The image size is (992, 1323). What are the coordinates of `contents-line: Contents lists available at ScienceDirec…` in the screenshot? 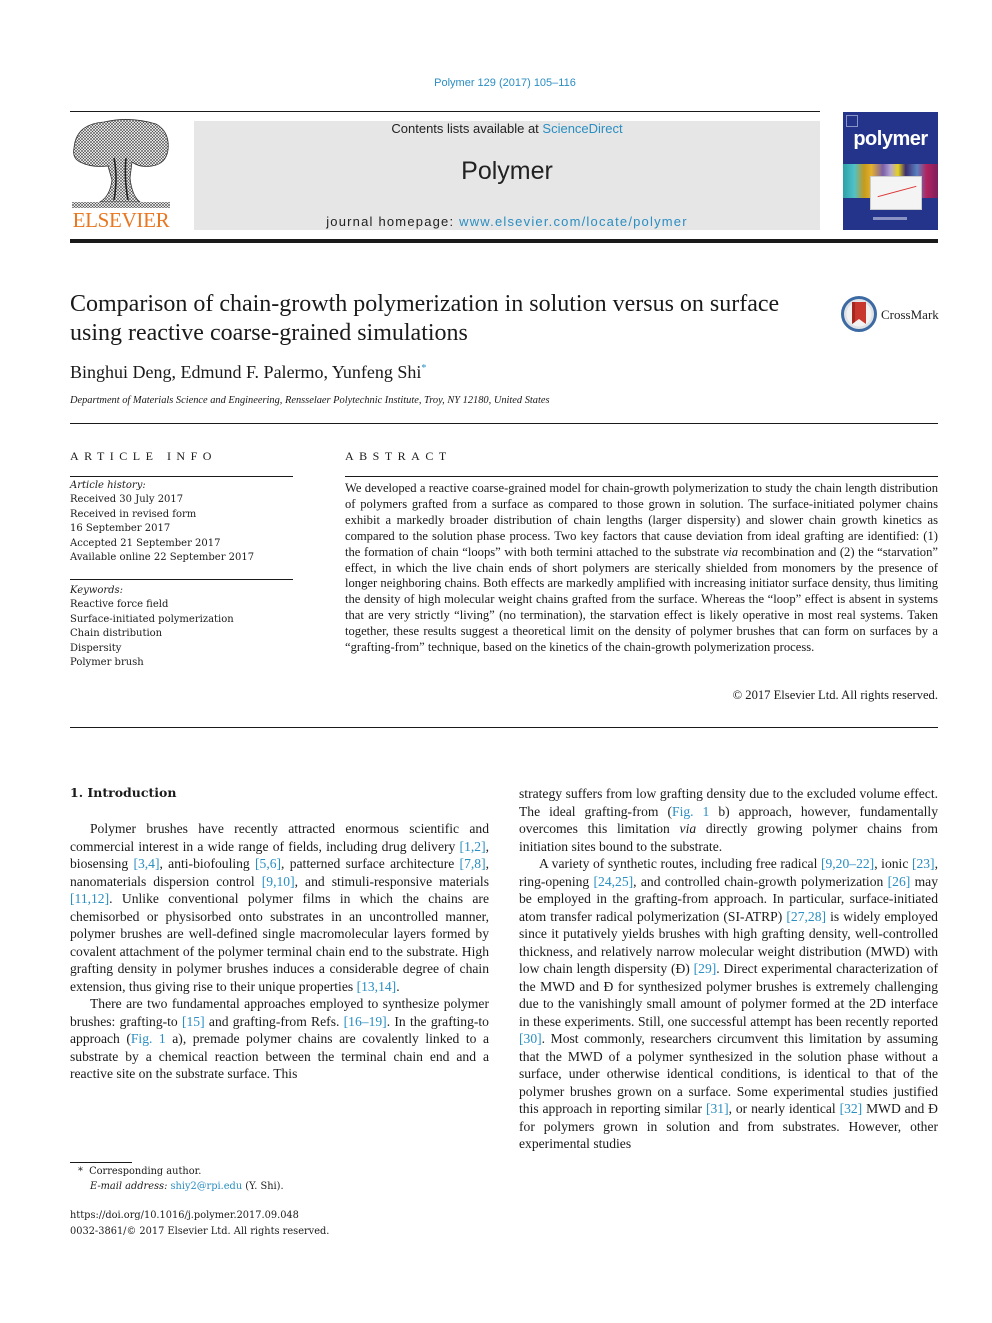 It's located at (507, 128).